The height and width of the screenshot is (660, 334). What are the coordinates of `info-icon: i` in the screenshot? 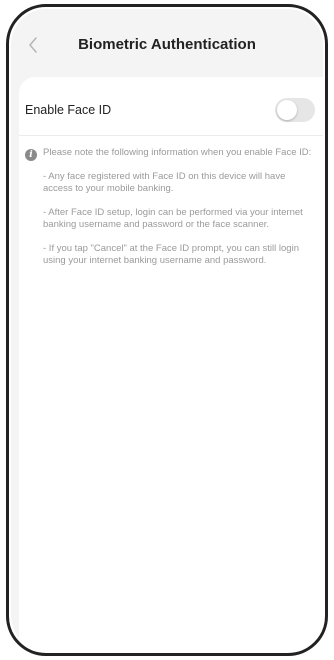 It's located at (31, 155).